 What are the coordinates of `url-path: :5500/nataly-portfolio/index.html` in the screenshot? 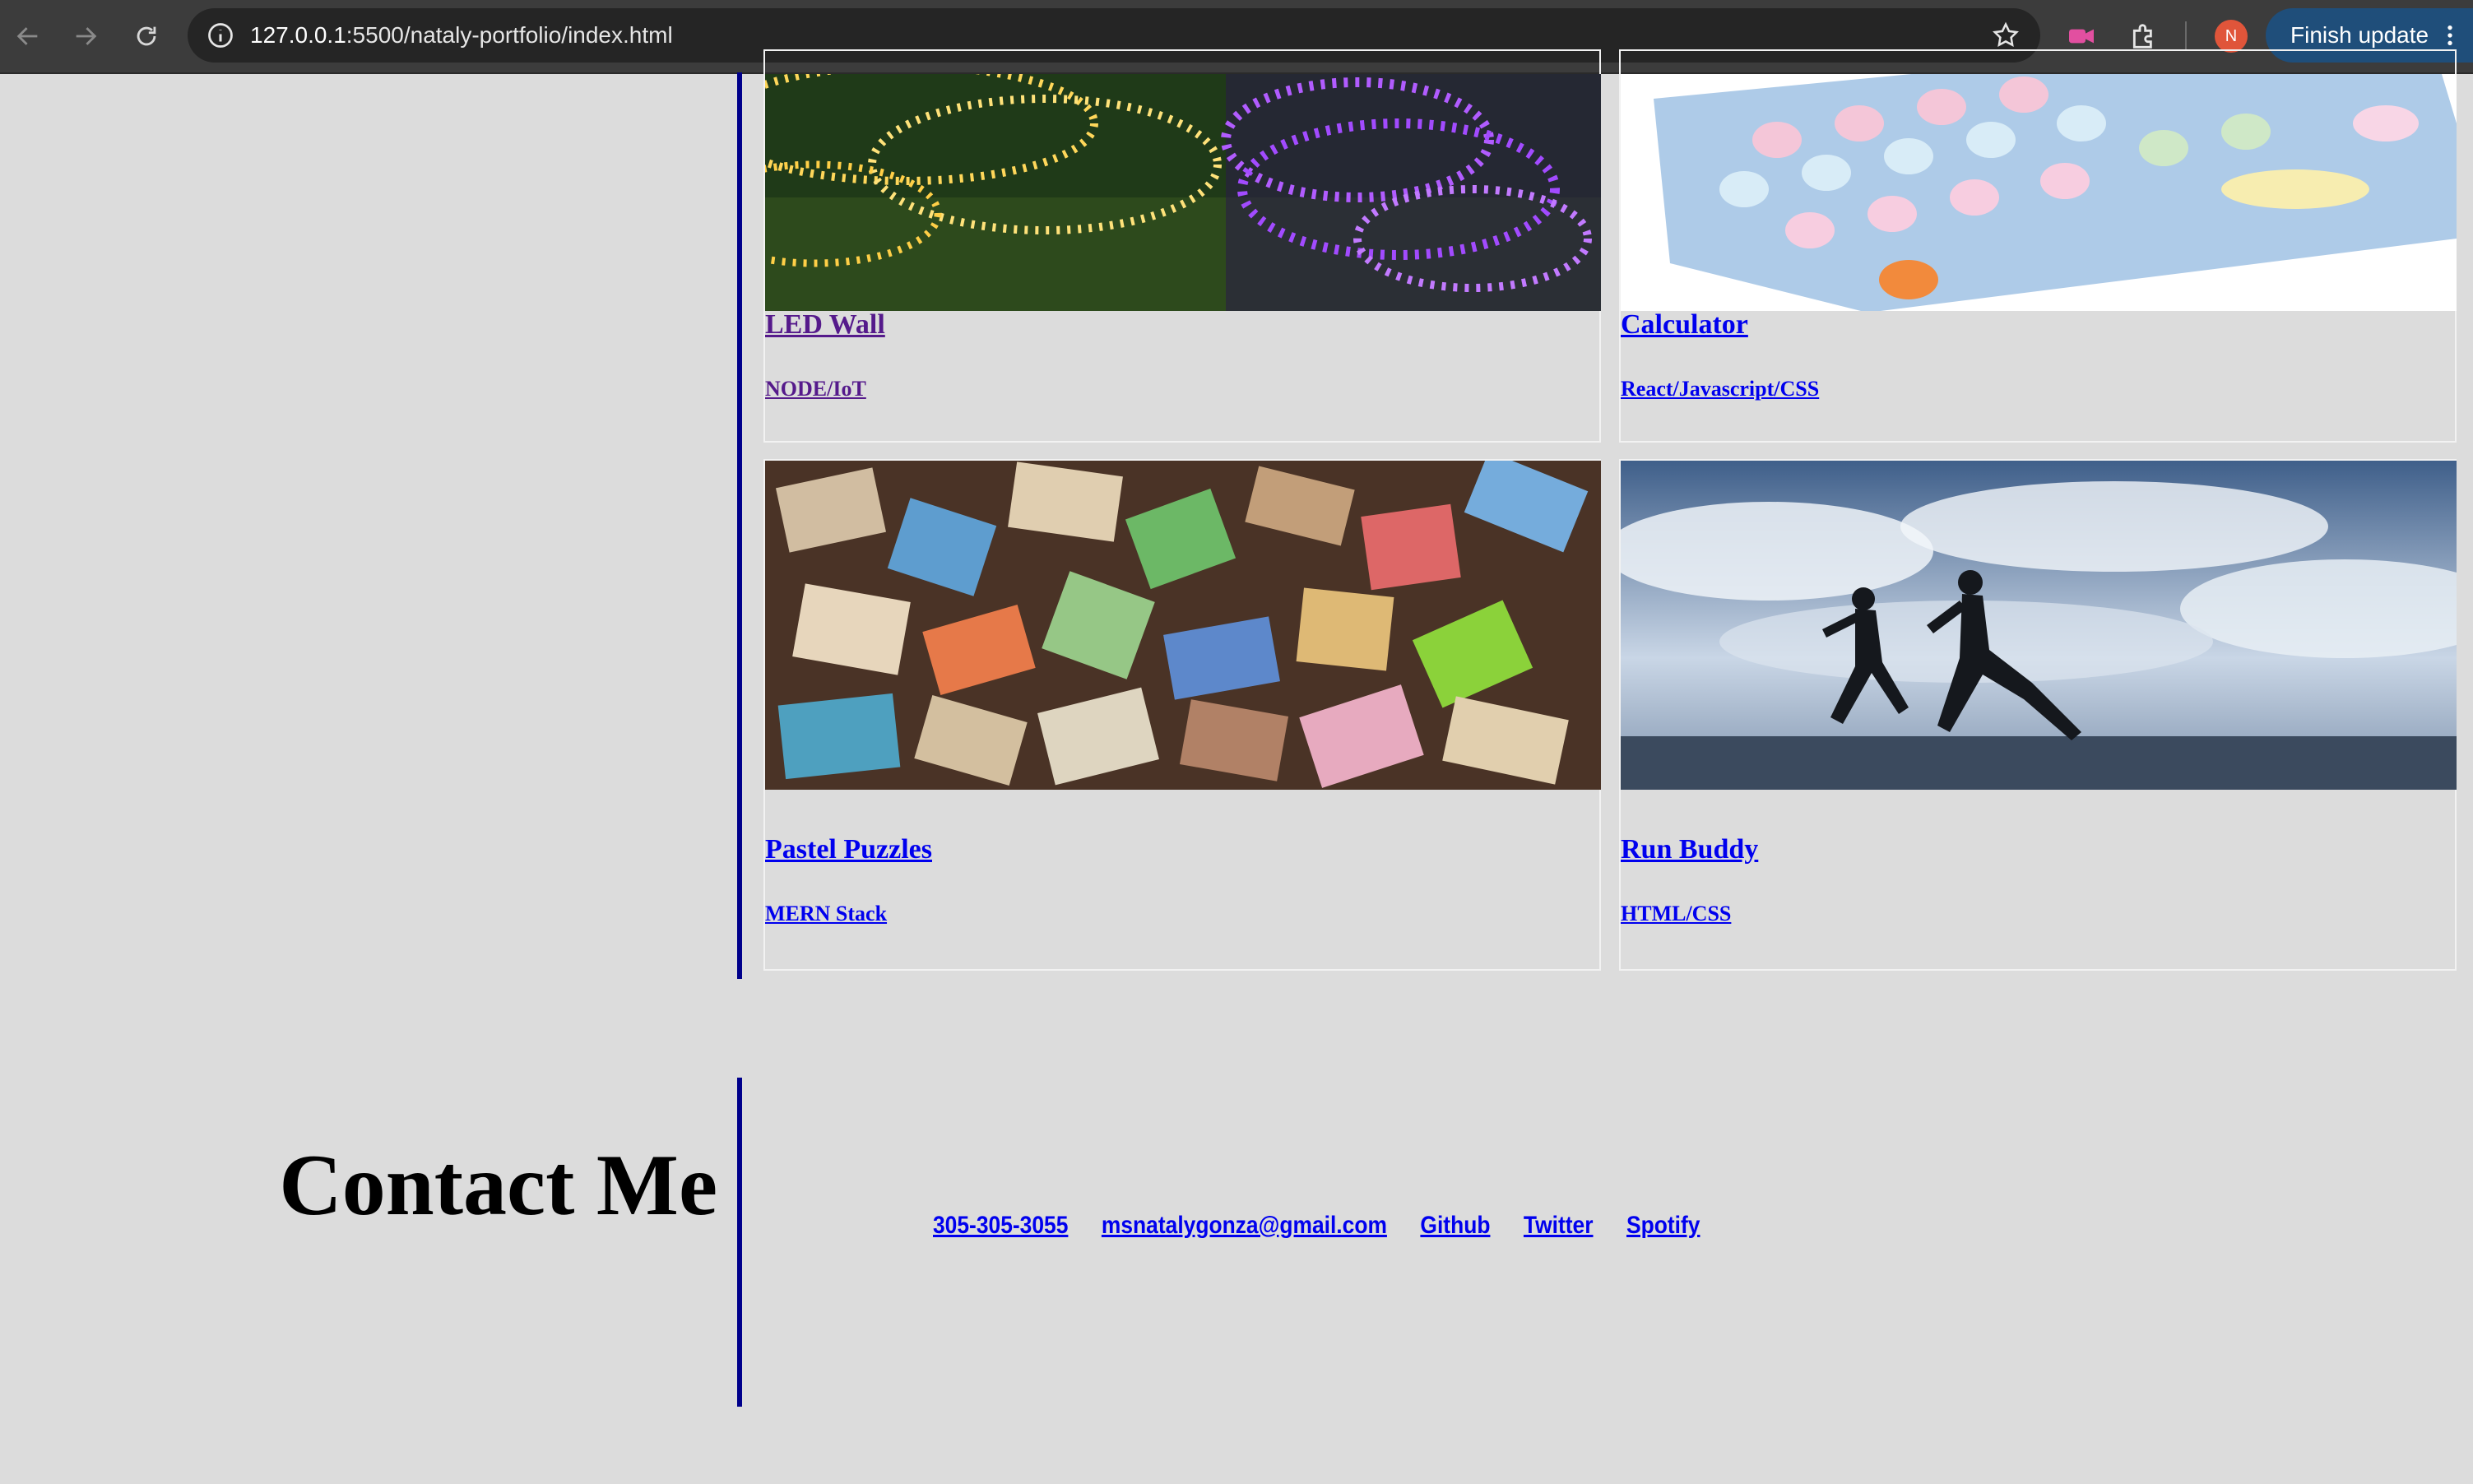 It's located at (509, 35).